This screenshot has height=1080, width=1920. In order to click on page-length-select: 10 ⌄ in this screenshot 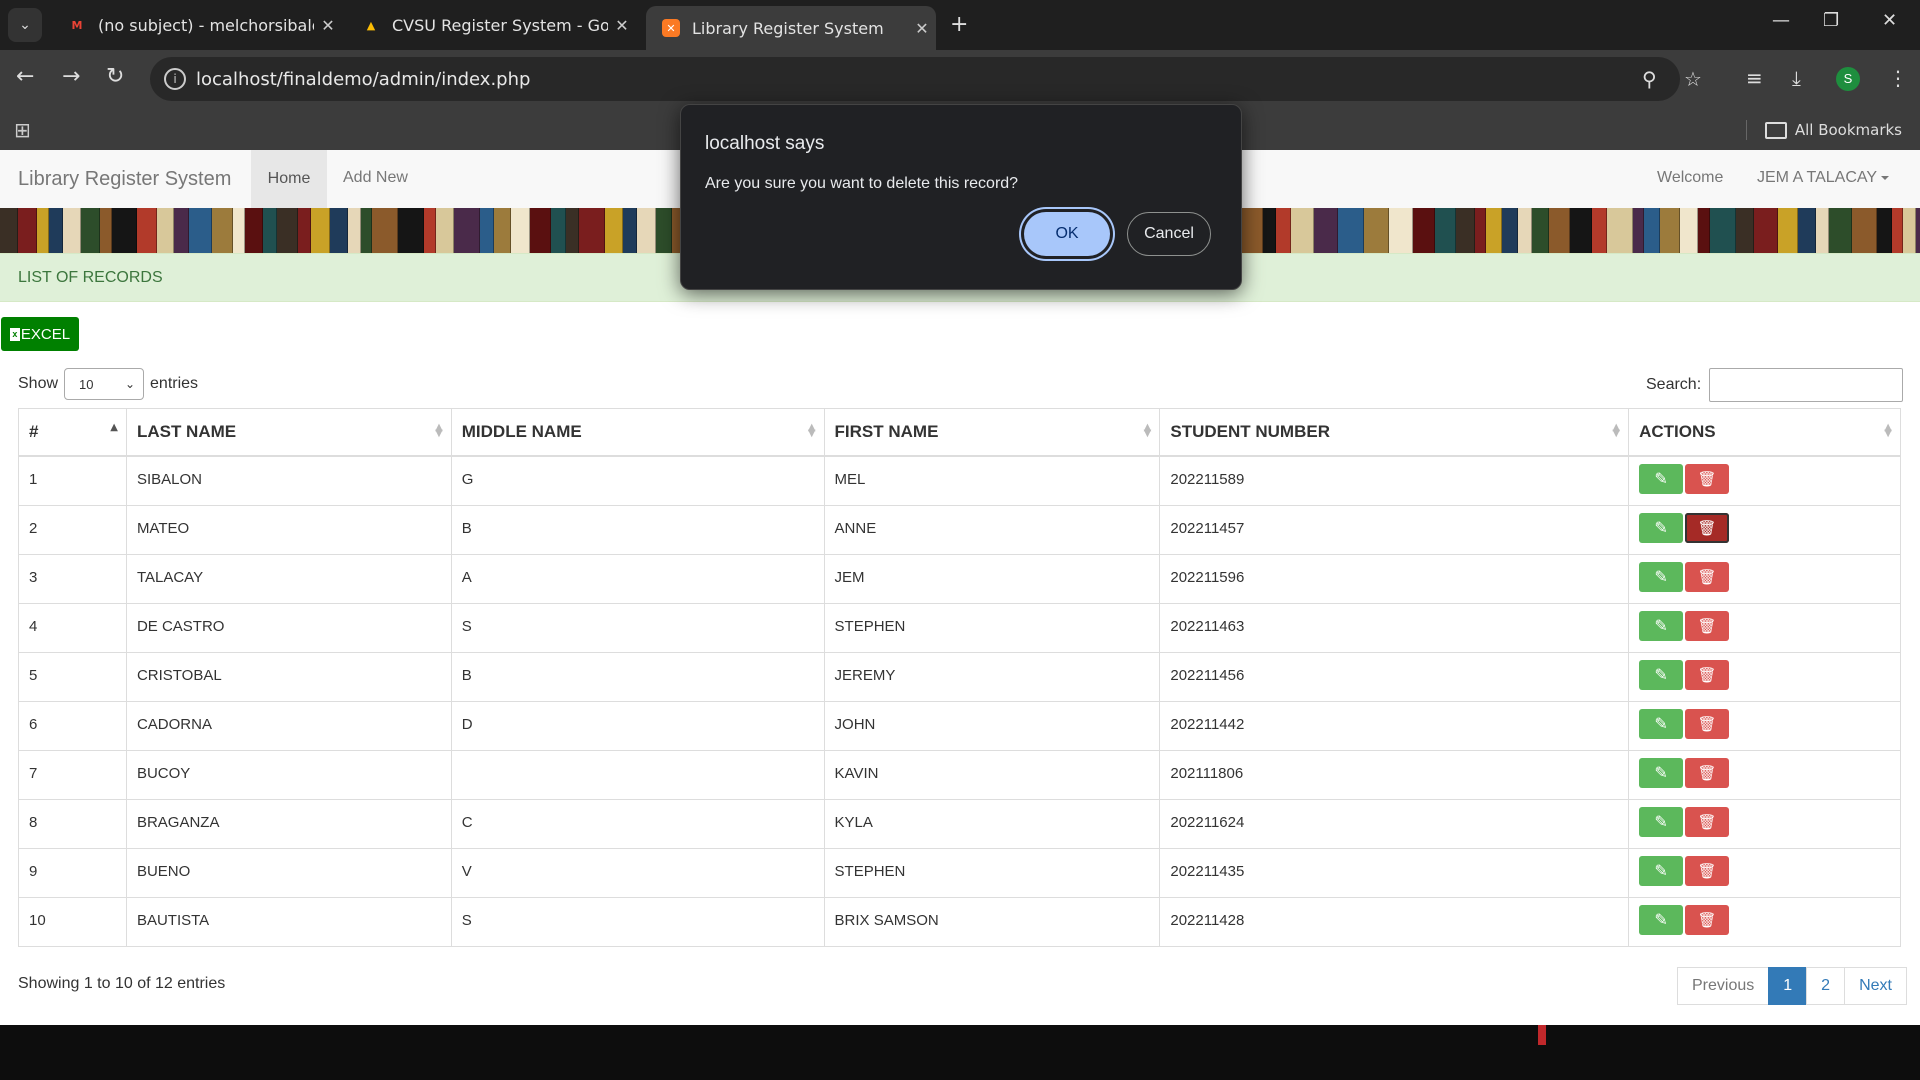, I will do `click(104, 384)`.